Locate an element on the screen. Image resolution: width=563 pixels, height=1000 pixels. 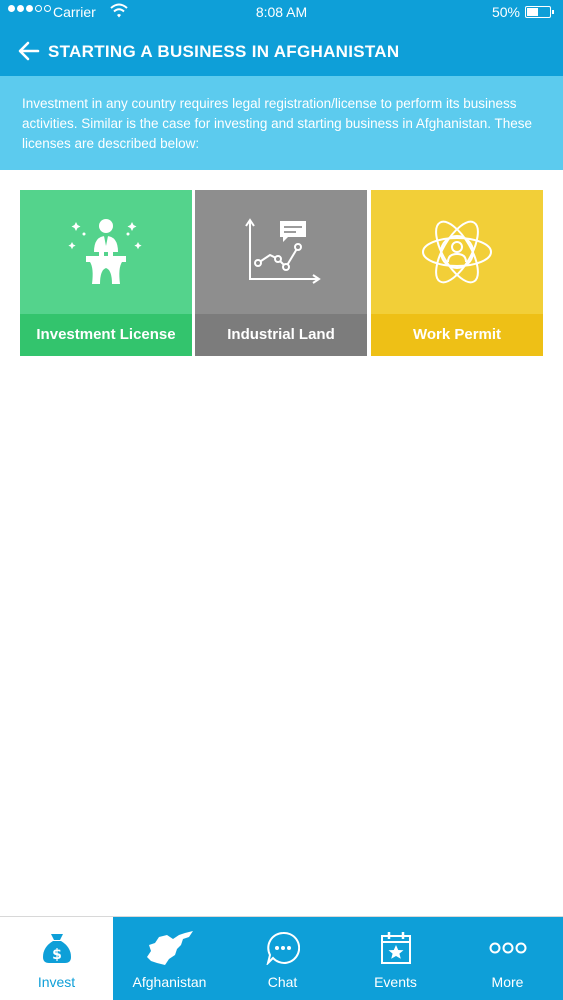
tab-label: Events is located at coordinates (395, 982).